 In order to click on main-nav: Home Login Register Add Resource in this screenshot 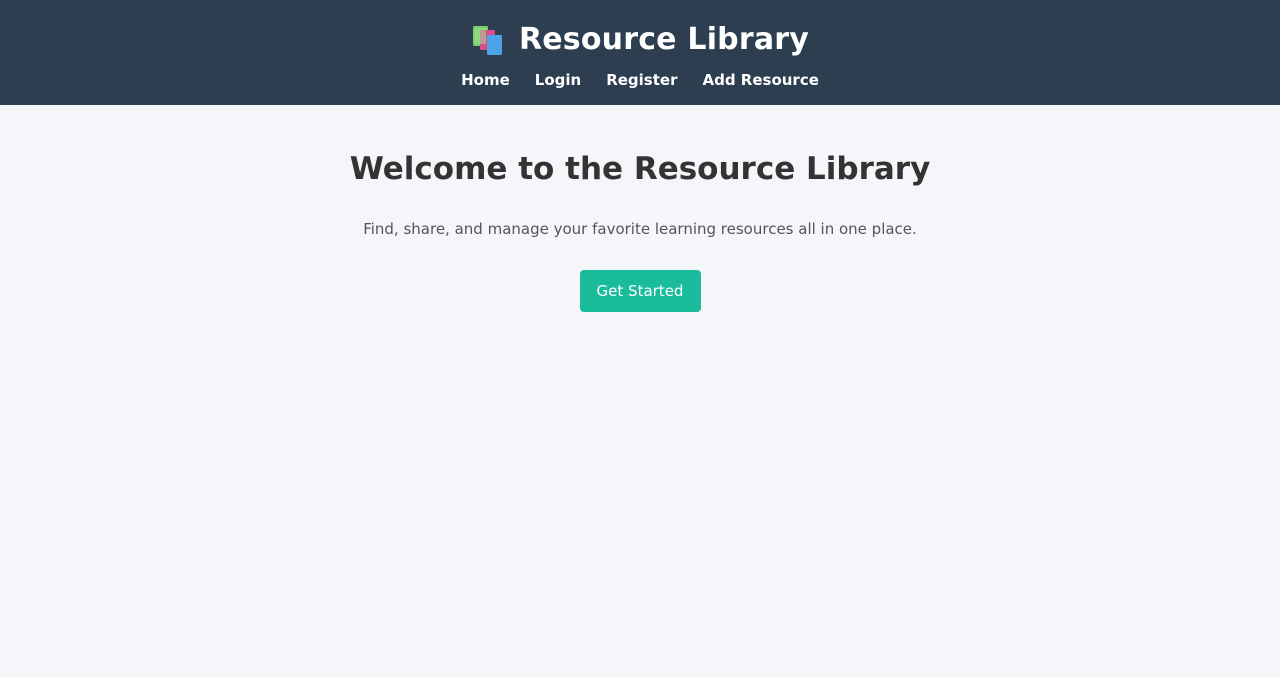, I will do `click(640, 80)`.